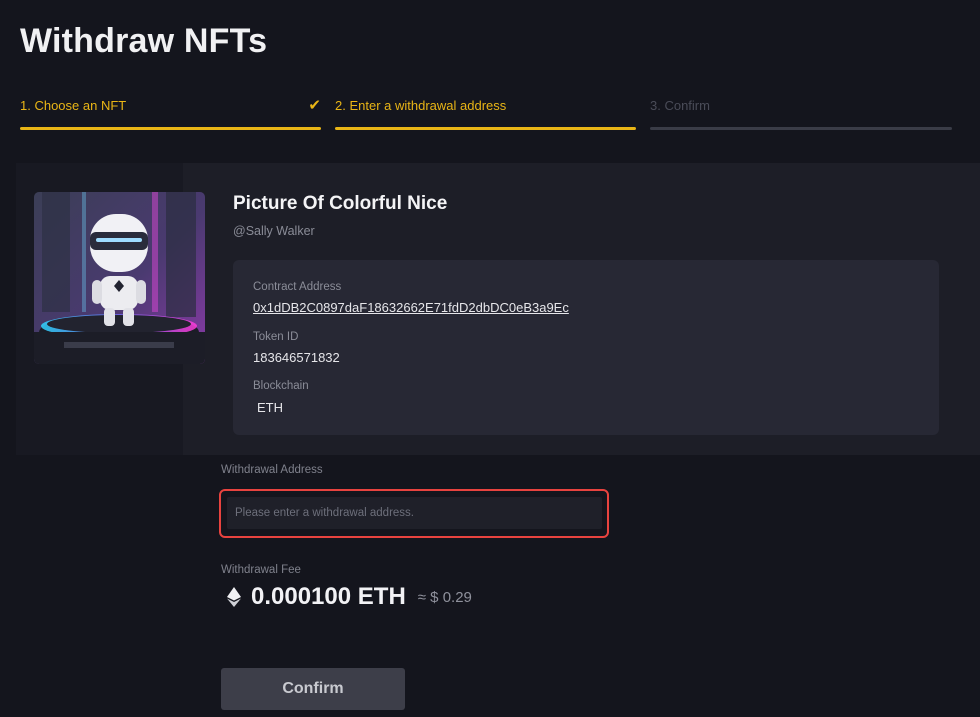 The height and width of the screenshot is (717, 980). What do you see at coordinates (119, 278) in the screenshot?
I see `nft-image` at bounding box center [119, 278].